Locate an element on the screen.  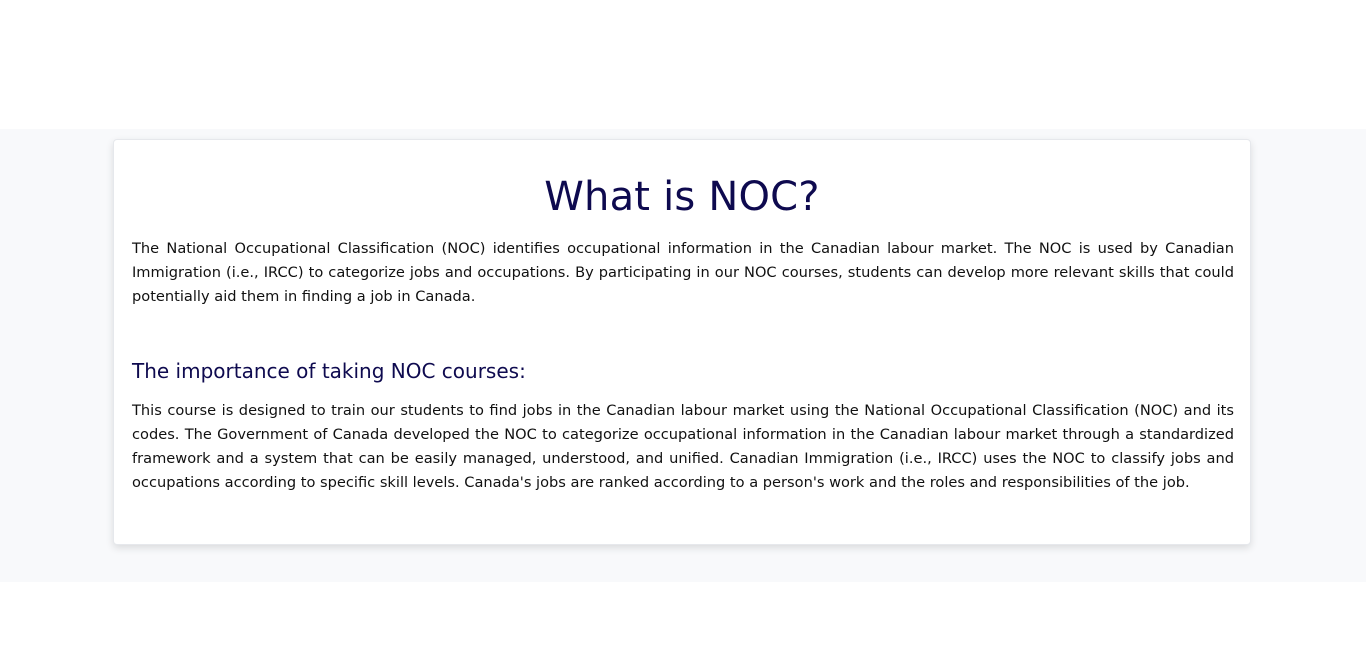
page-title: What is NOC? is located at coordinates (682, 197).